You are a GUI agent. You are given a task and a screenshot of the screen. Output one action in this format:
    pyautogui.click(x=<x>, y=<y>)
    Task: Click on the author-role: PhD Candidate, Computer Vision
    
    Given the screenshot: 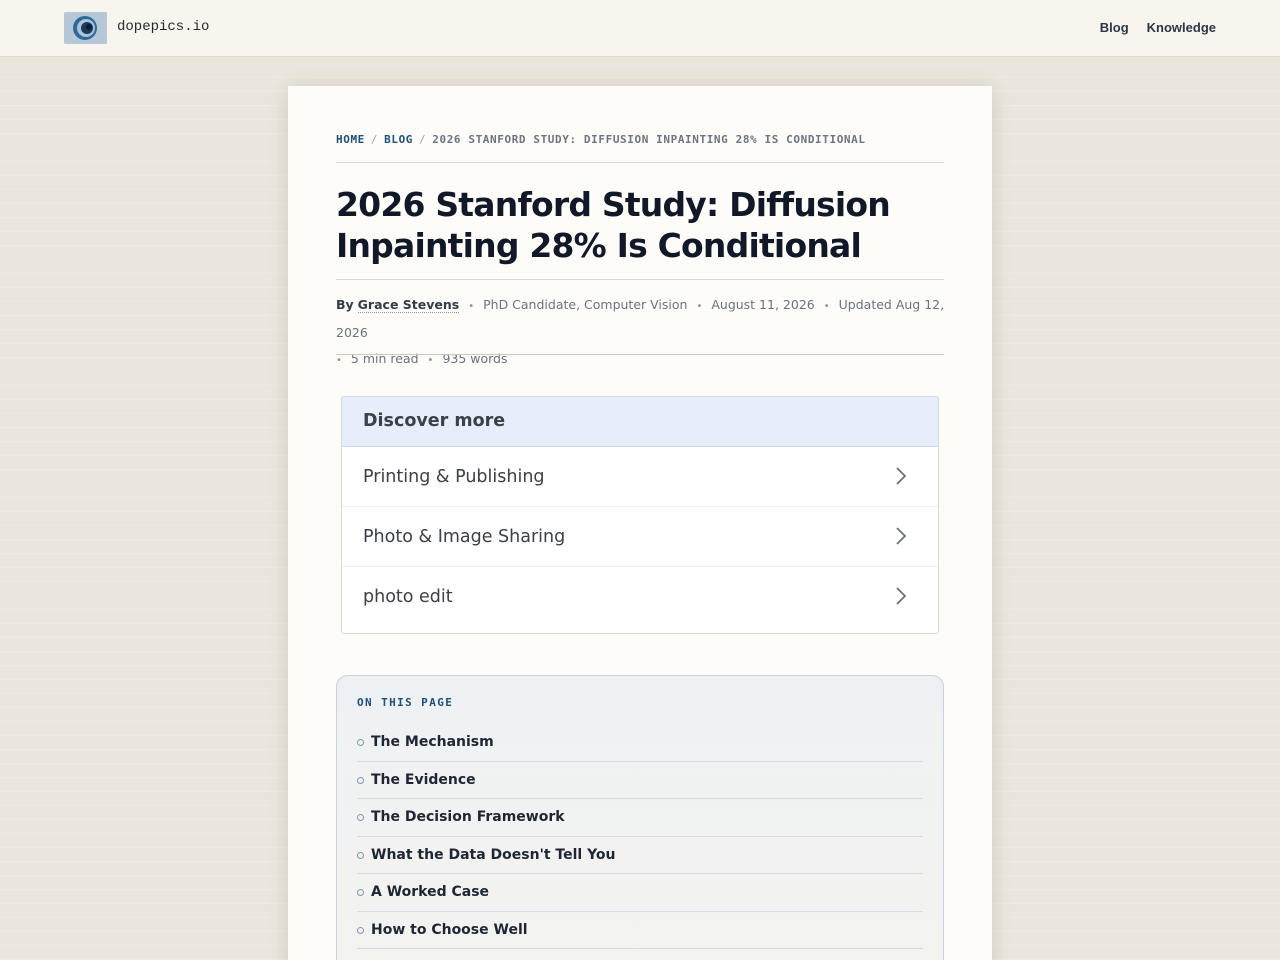 What is the action you would take?
    pyautogui.click(x=585, y=304)
    